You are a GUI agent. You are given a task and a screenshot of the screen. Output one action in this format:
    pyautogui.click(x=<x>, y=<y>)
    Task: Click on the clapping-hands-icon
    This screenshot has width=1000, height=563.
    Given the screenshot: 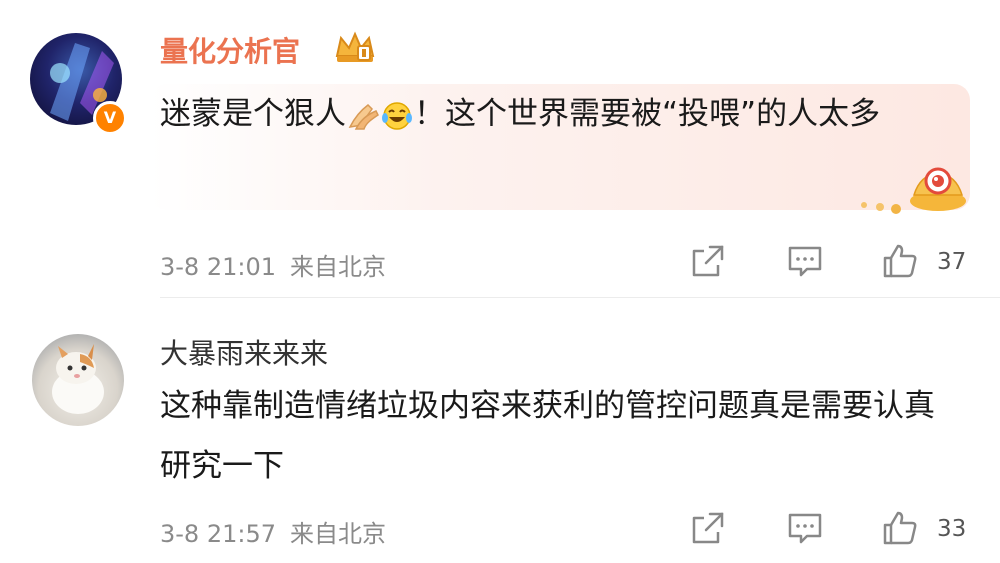 What is the action you would take?
    pyautogui.click(x=363, y=116)
    